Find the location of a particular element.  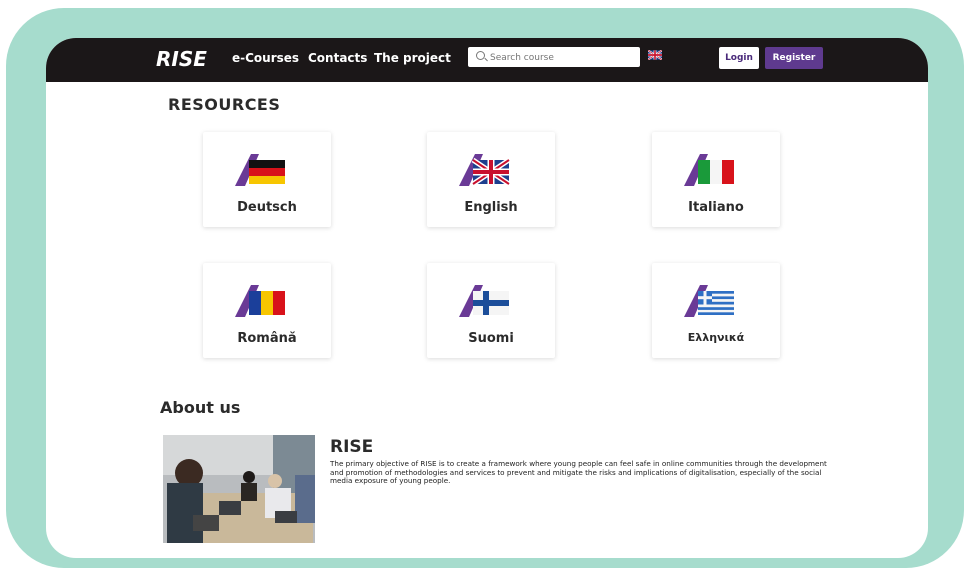

language-label: Ελληνικά is located at coordinates (716, 337).